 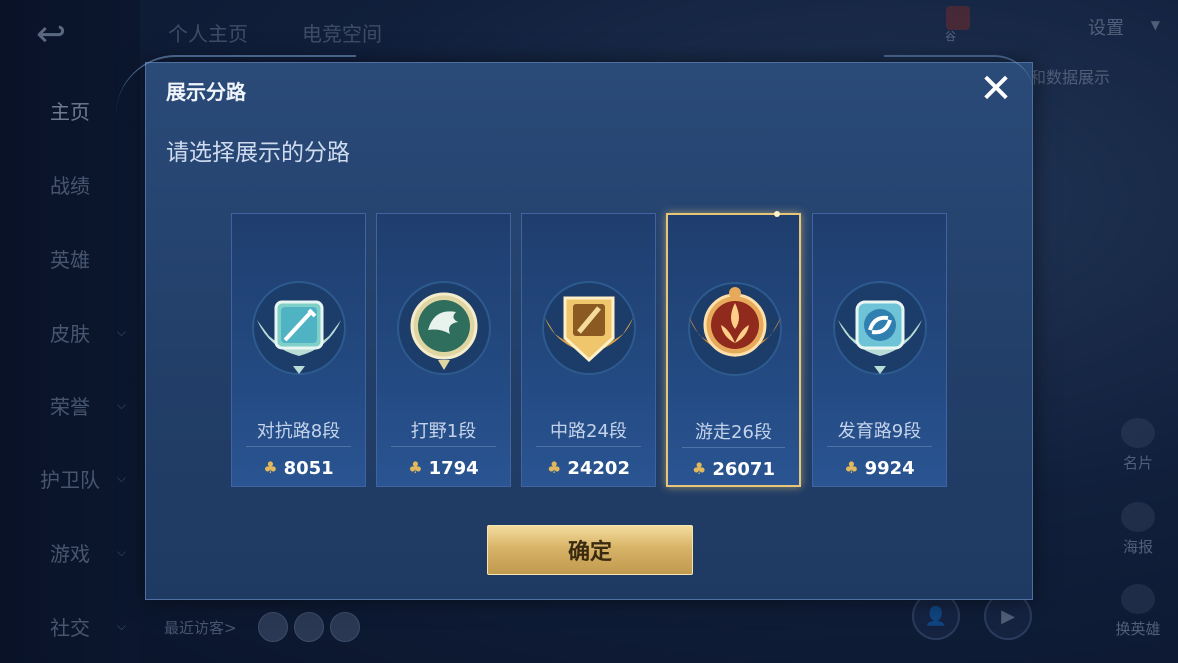 I want to click on lane-name: 对抗路8段, so click(x=298, y=431).